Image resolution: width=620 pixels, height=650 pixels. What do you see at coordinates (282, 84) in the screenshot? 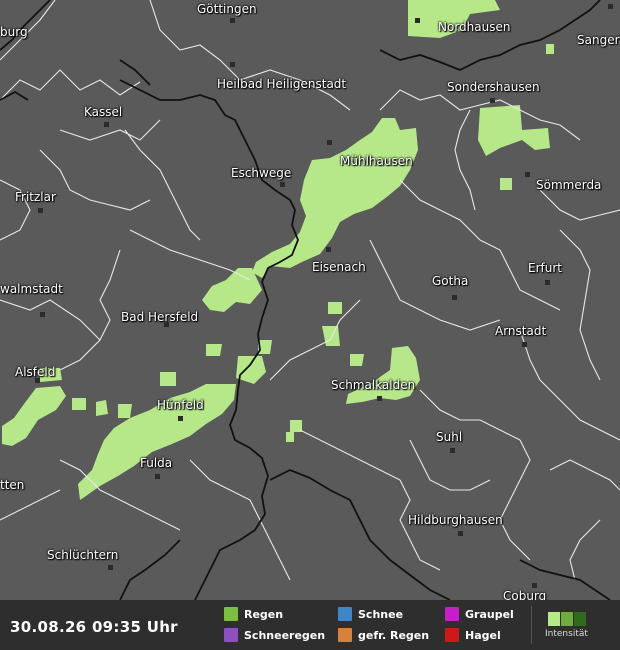
I see `city-label: Heilbad Heiligenstadt` at bounding box center [282, 84].